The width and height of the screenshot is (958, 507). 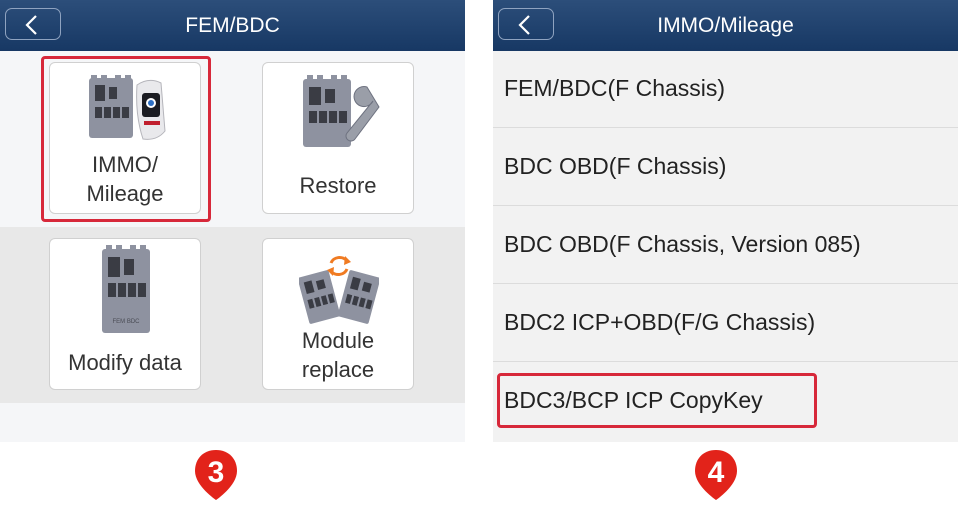 I want to click on list-item-fem-bdc: FEM/BDC(F Chassis), so click(x=725, y=89).